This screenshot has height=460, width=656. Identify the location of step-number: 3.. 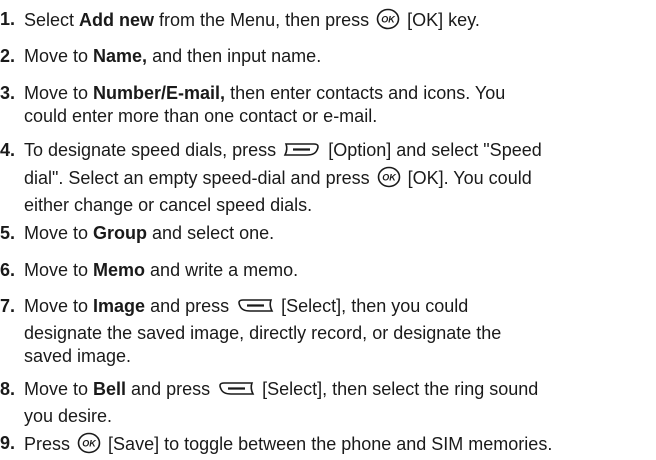
(8, 93).